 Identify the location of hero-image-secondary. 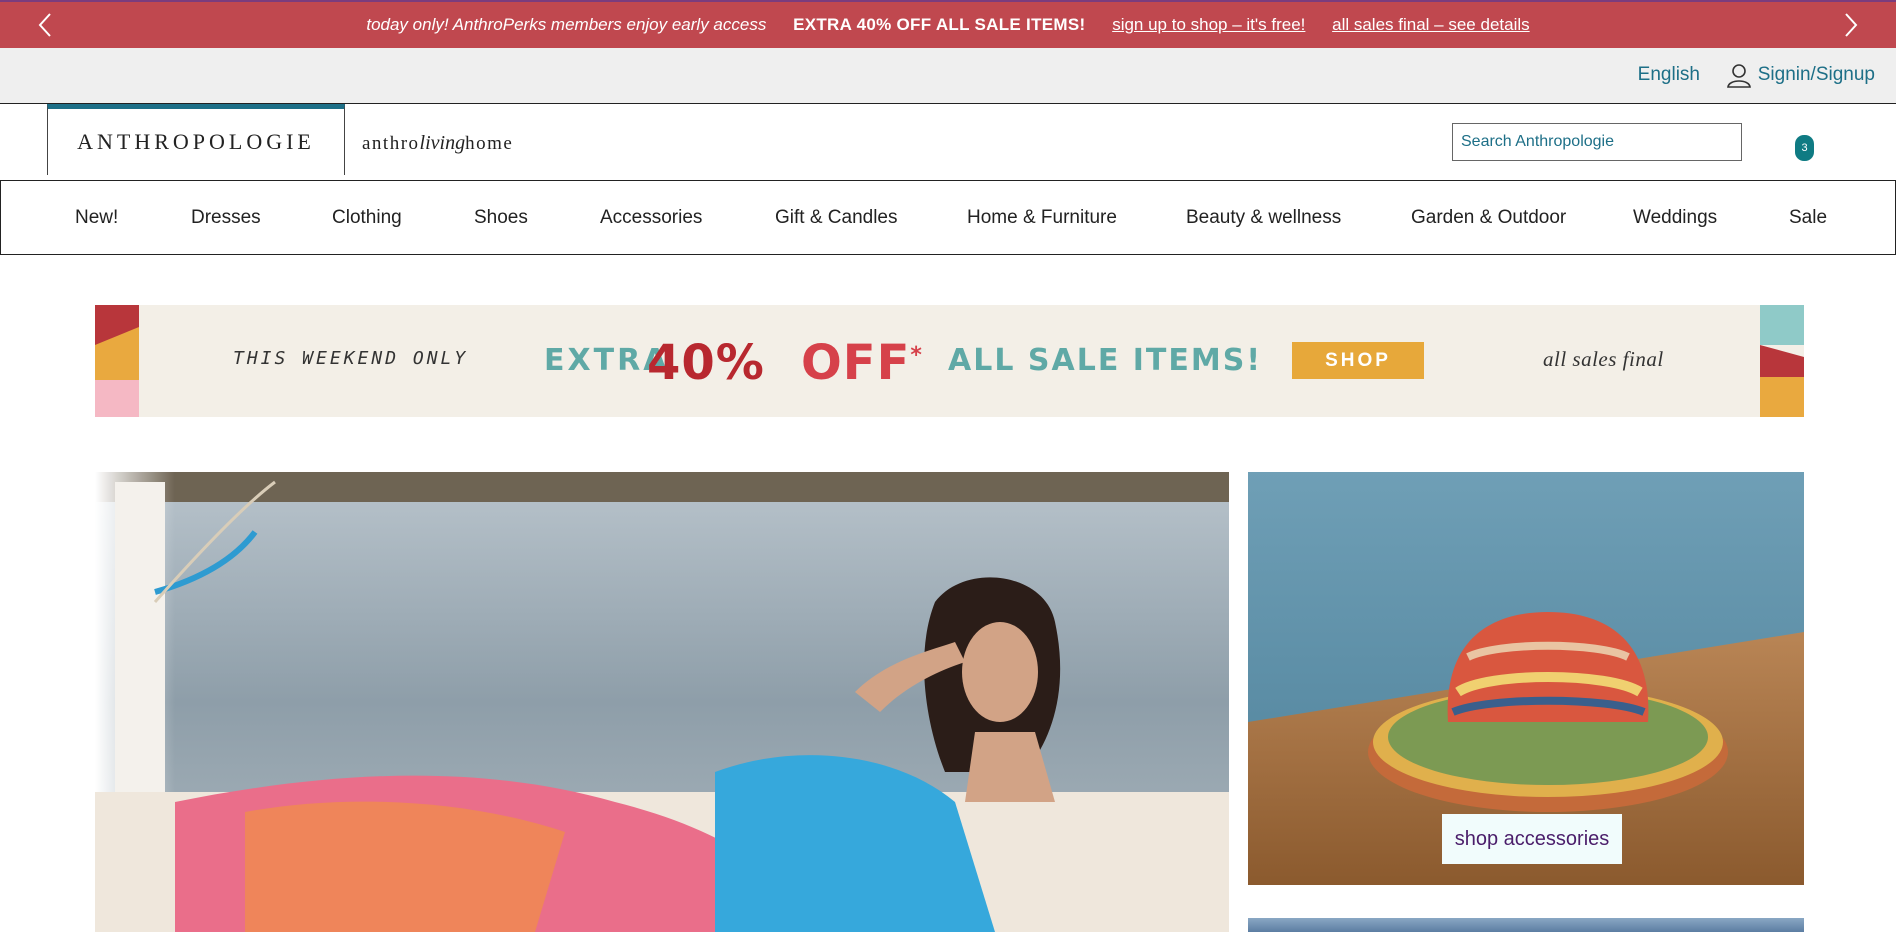
(1526, 925).